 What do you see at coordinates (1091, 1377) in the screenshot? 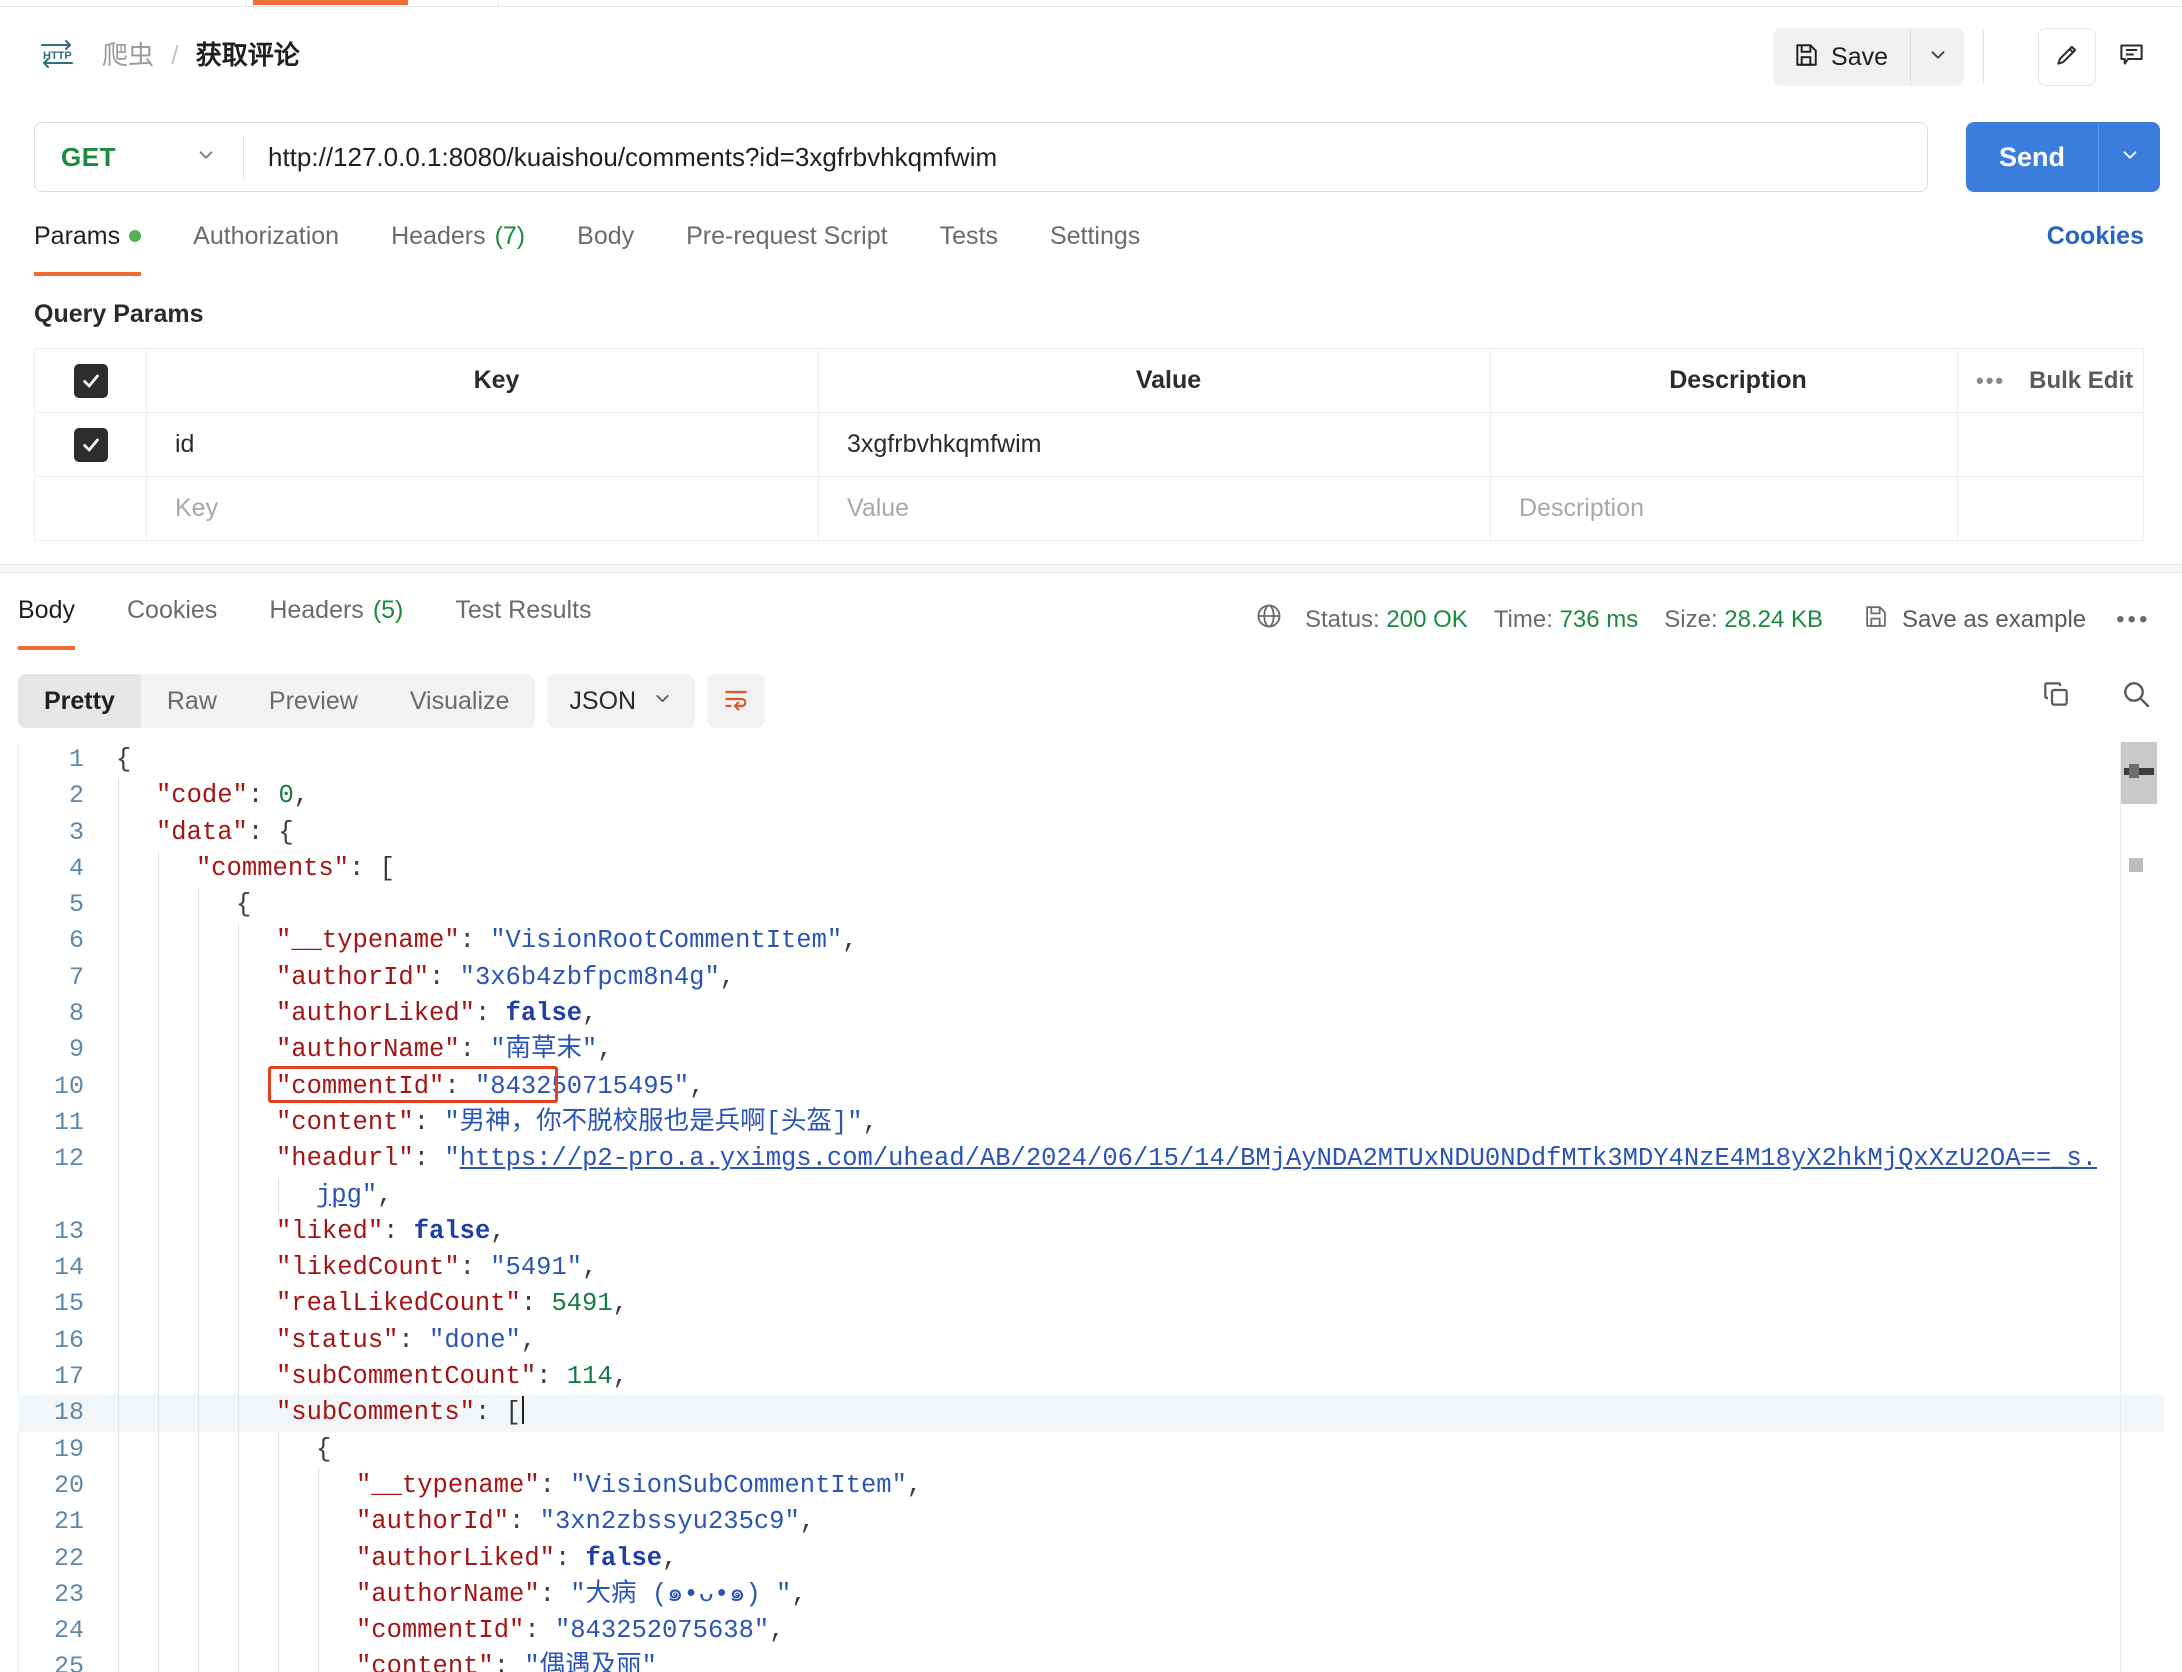
I see `code-line: 17 "subCommentCount": 114,` at bounding box center [1091, 1377].